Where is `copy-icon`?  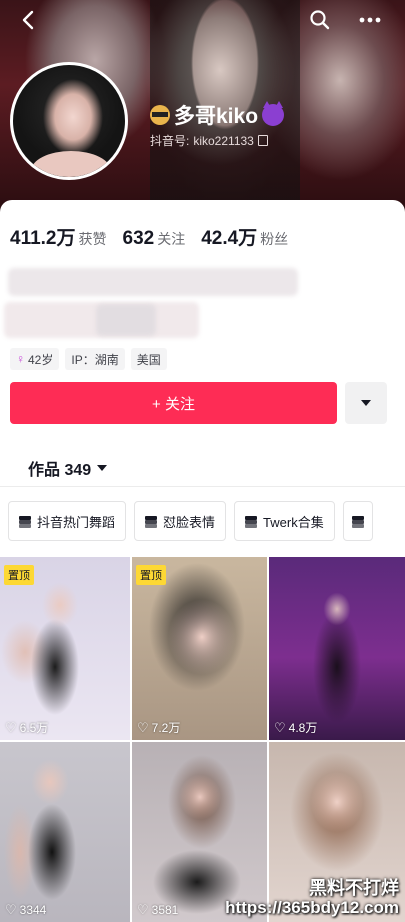
copy-icon is located at coordinates (262, 140).